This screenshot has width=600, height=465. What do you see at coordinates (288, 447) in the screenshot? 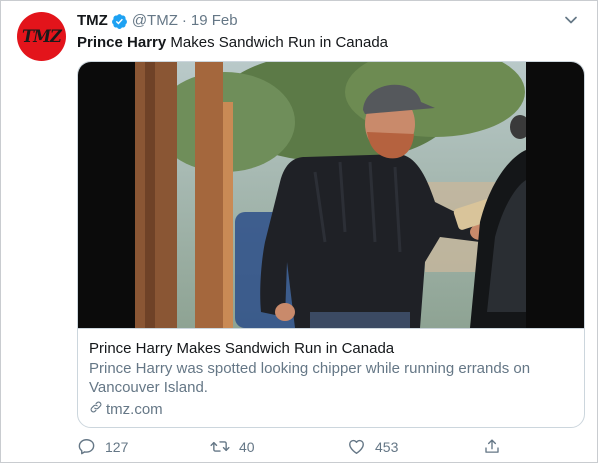
I see `tweet-actions: 127 40 453` at bounding box center [288, 447].